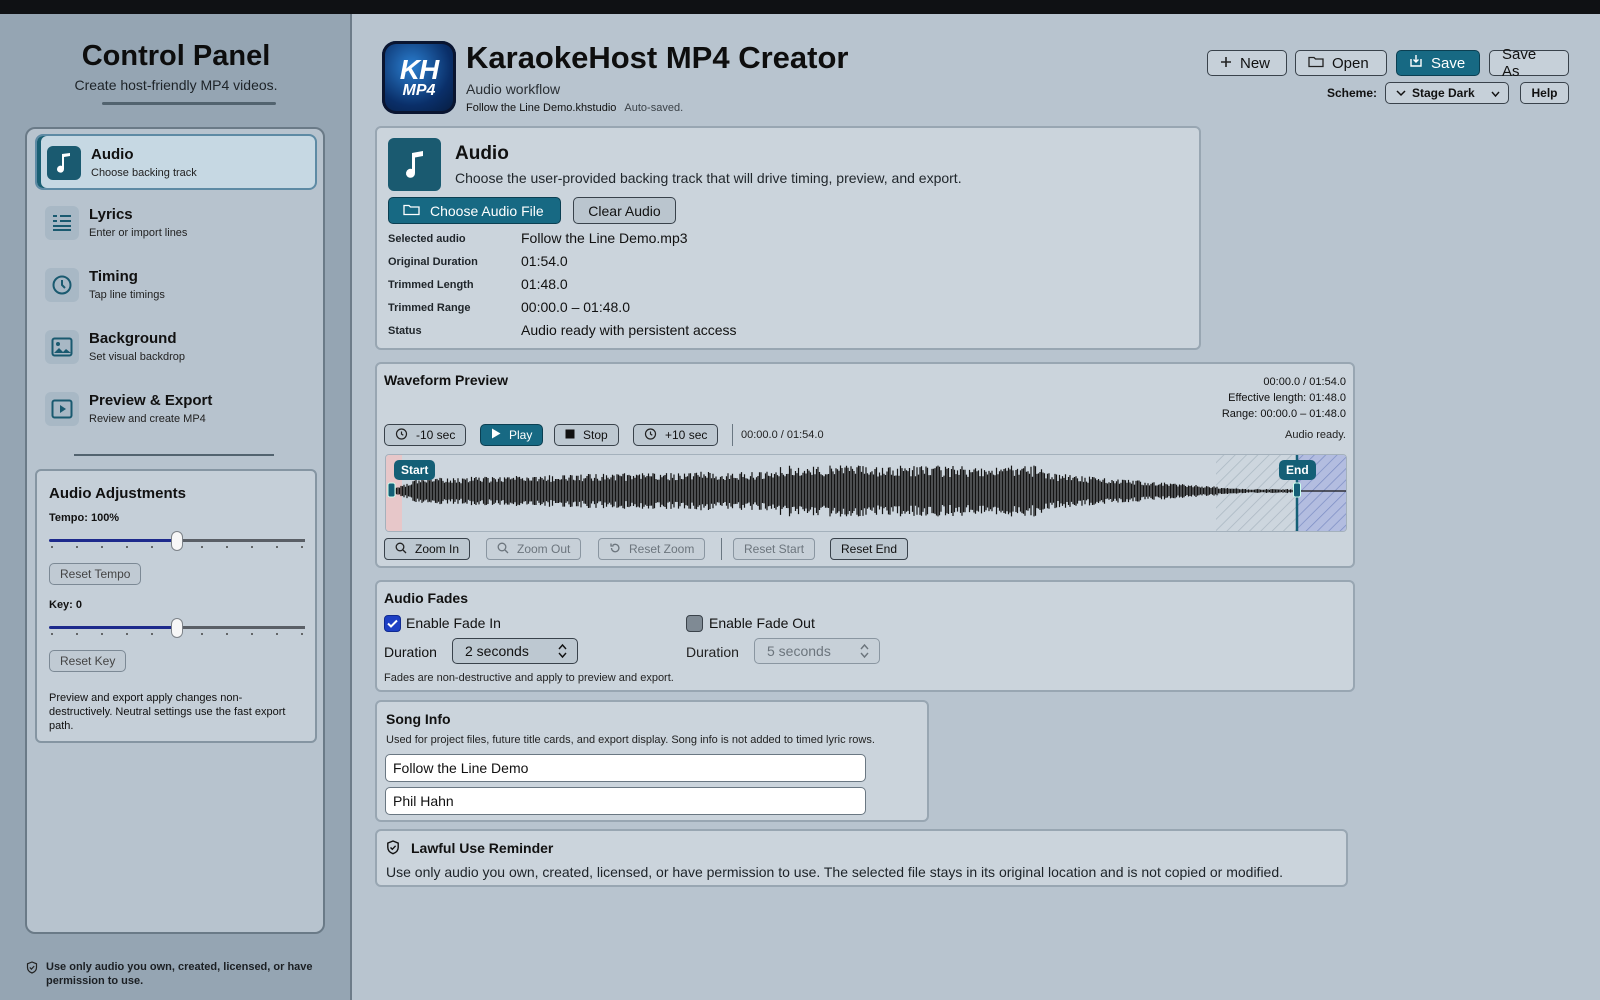 The width and height of the screenshot is (1600, 1000). I want to click on key-slider, so click(177, 628).